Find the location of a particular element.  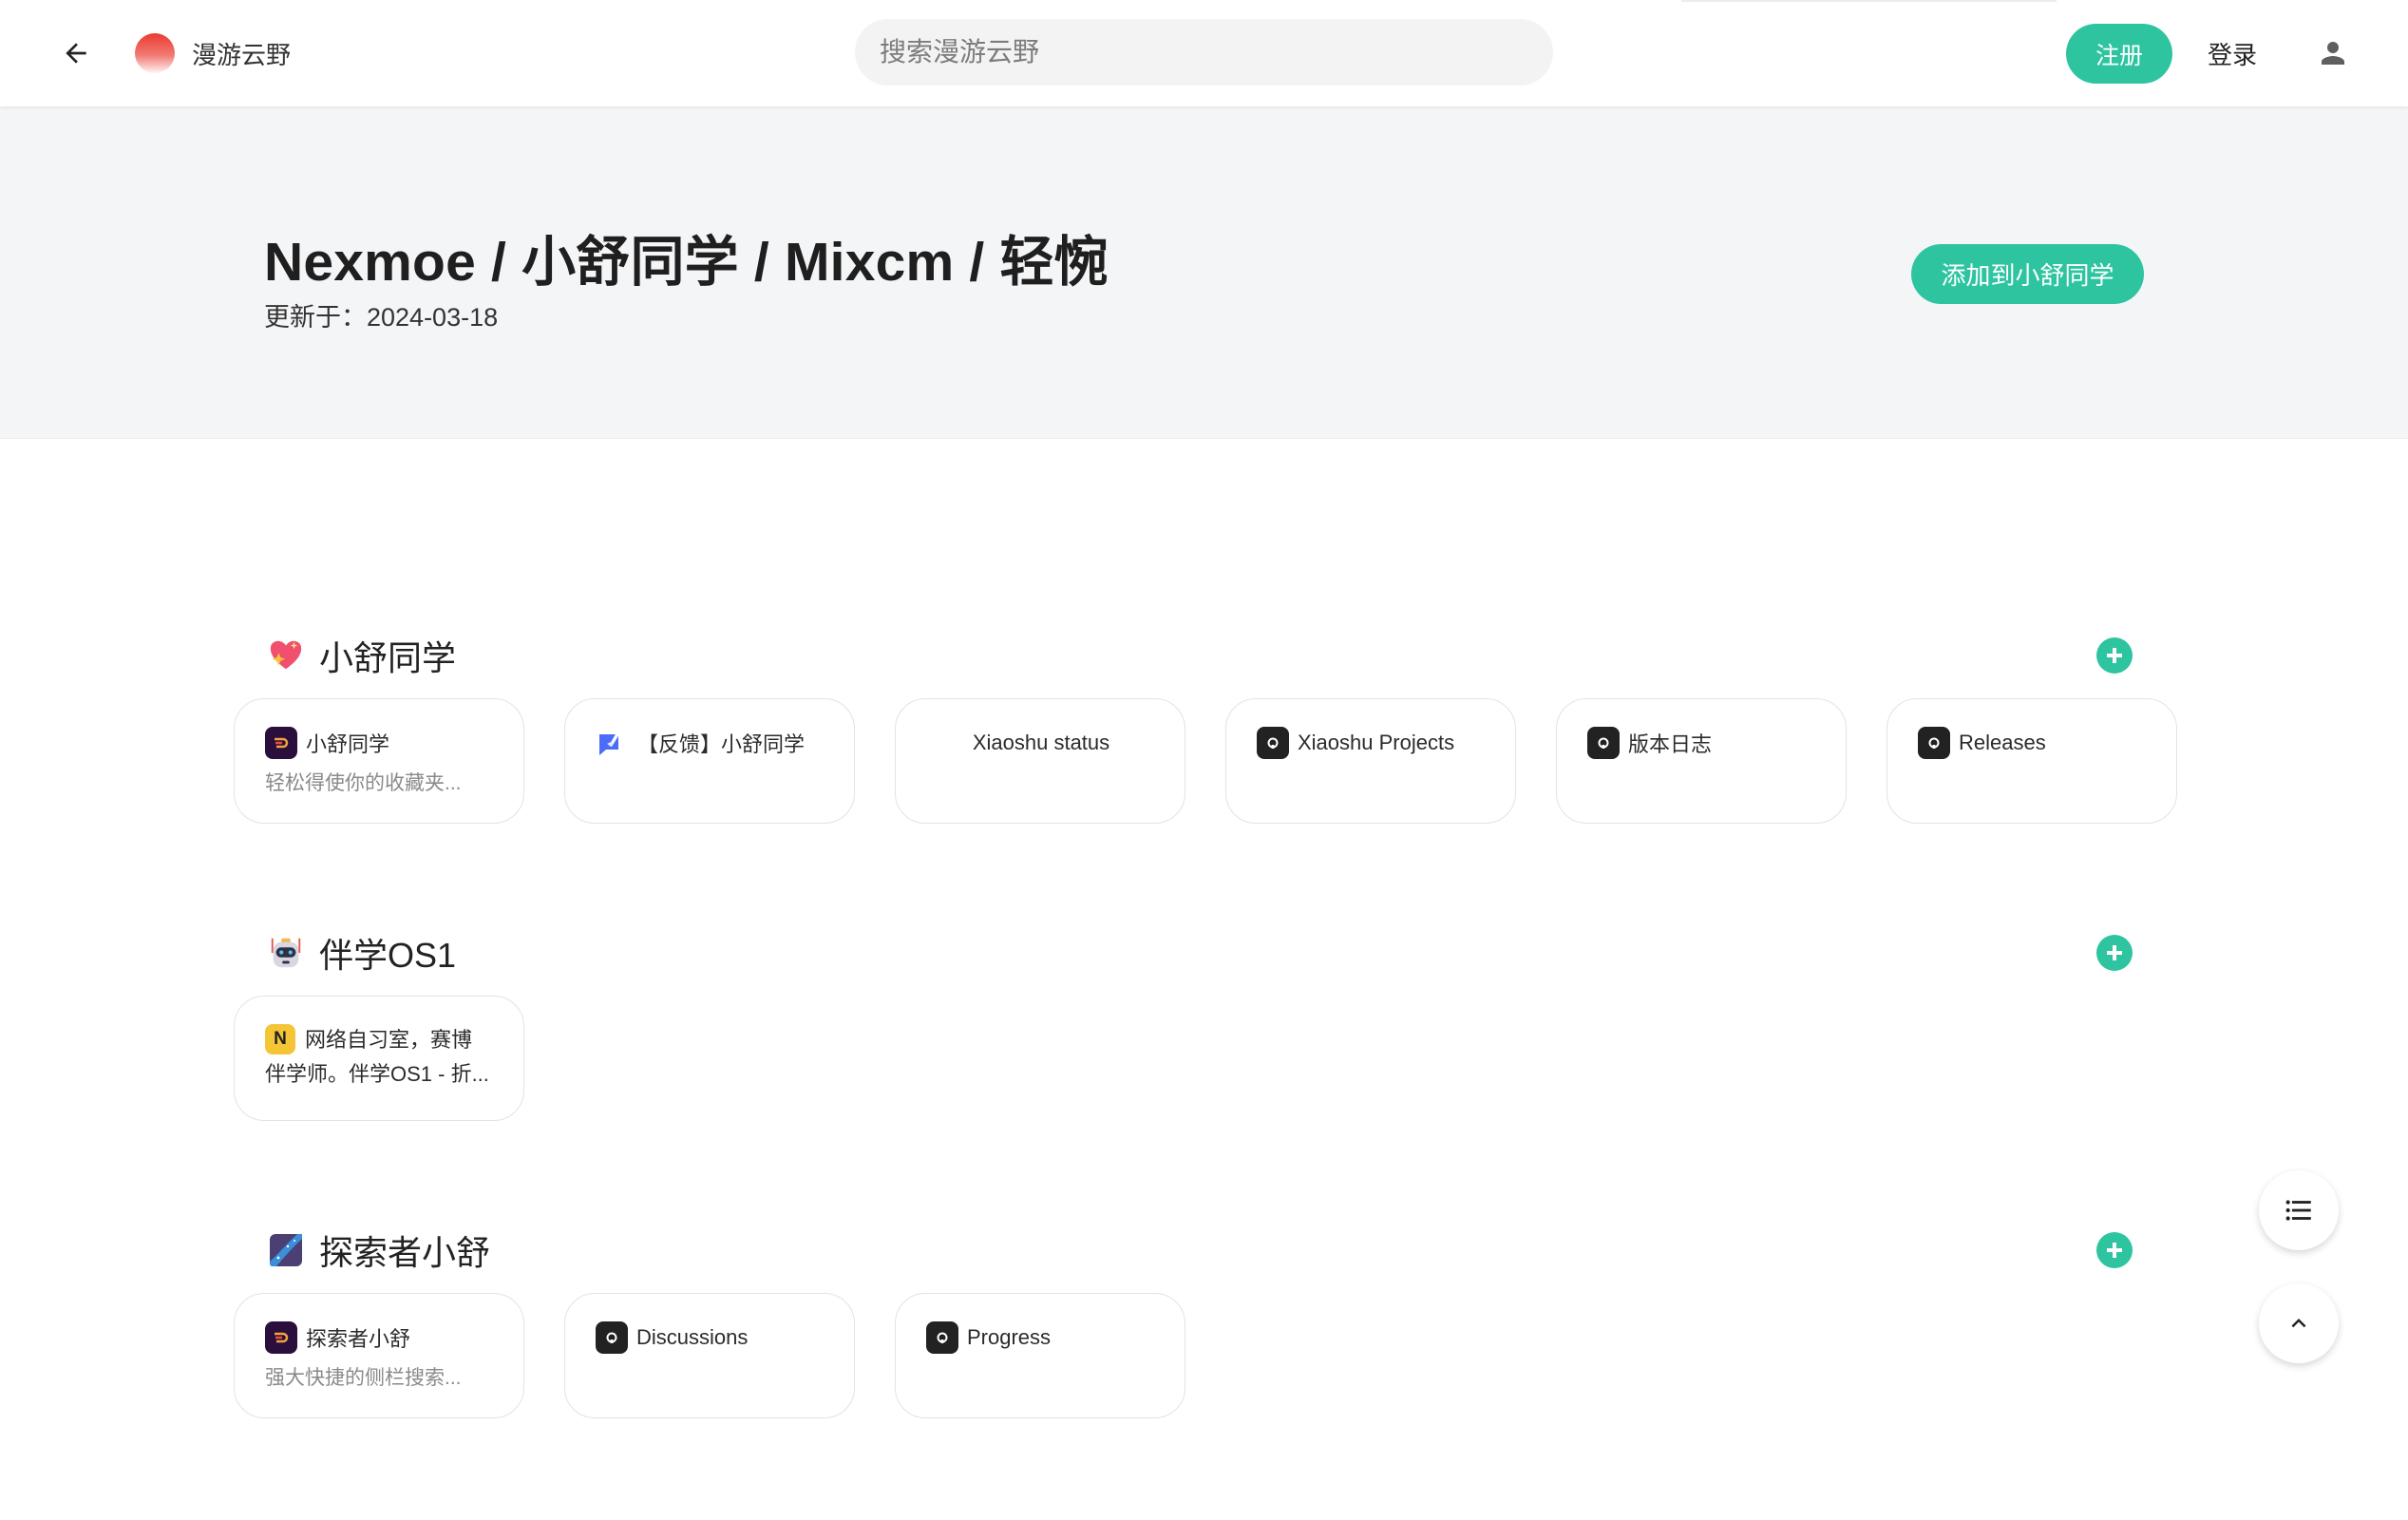

table-of-contents-button is located at coordinates (2299, 1210).